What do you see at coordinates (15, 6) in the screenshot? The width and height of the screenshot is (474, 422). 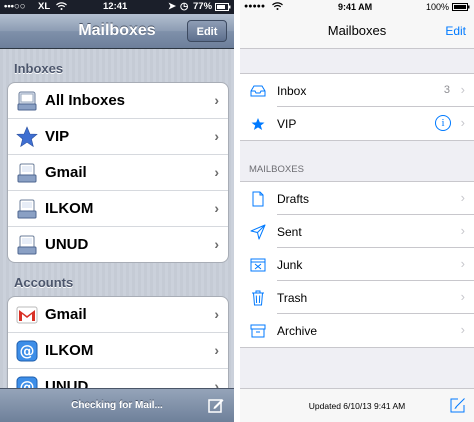 I see `signal-icon: •••○○` at bounding box center [15, 6].